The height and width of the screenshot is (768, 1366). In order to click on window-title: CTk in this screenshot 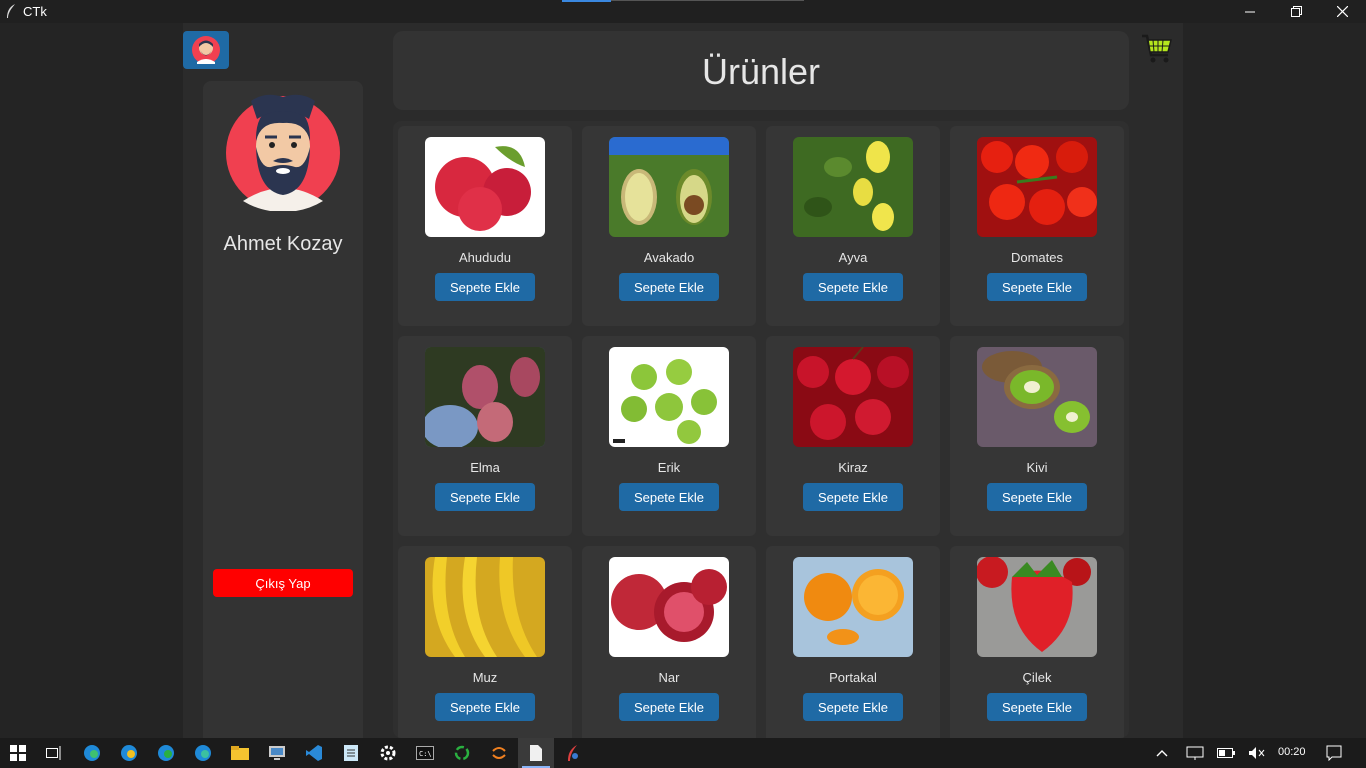, I will do `click(35, 11)`.